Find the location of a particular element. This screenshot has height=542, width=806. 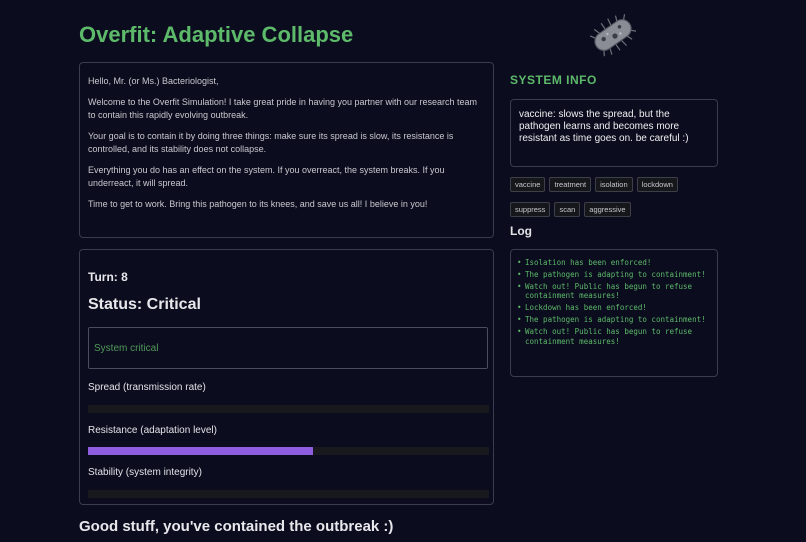

log-heading: Log is located at coordinates (521, 231).